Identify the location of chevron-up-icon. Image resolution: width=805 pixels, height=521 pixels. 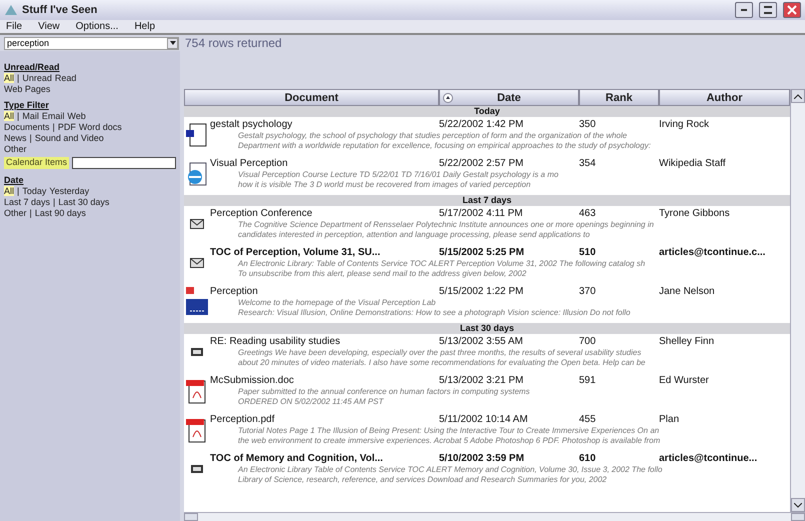
(798, 96).